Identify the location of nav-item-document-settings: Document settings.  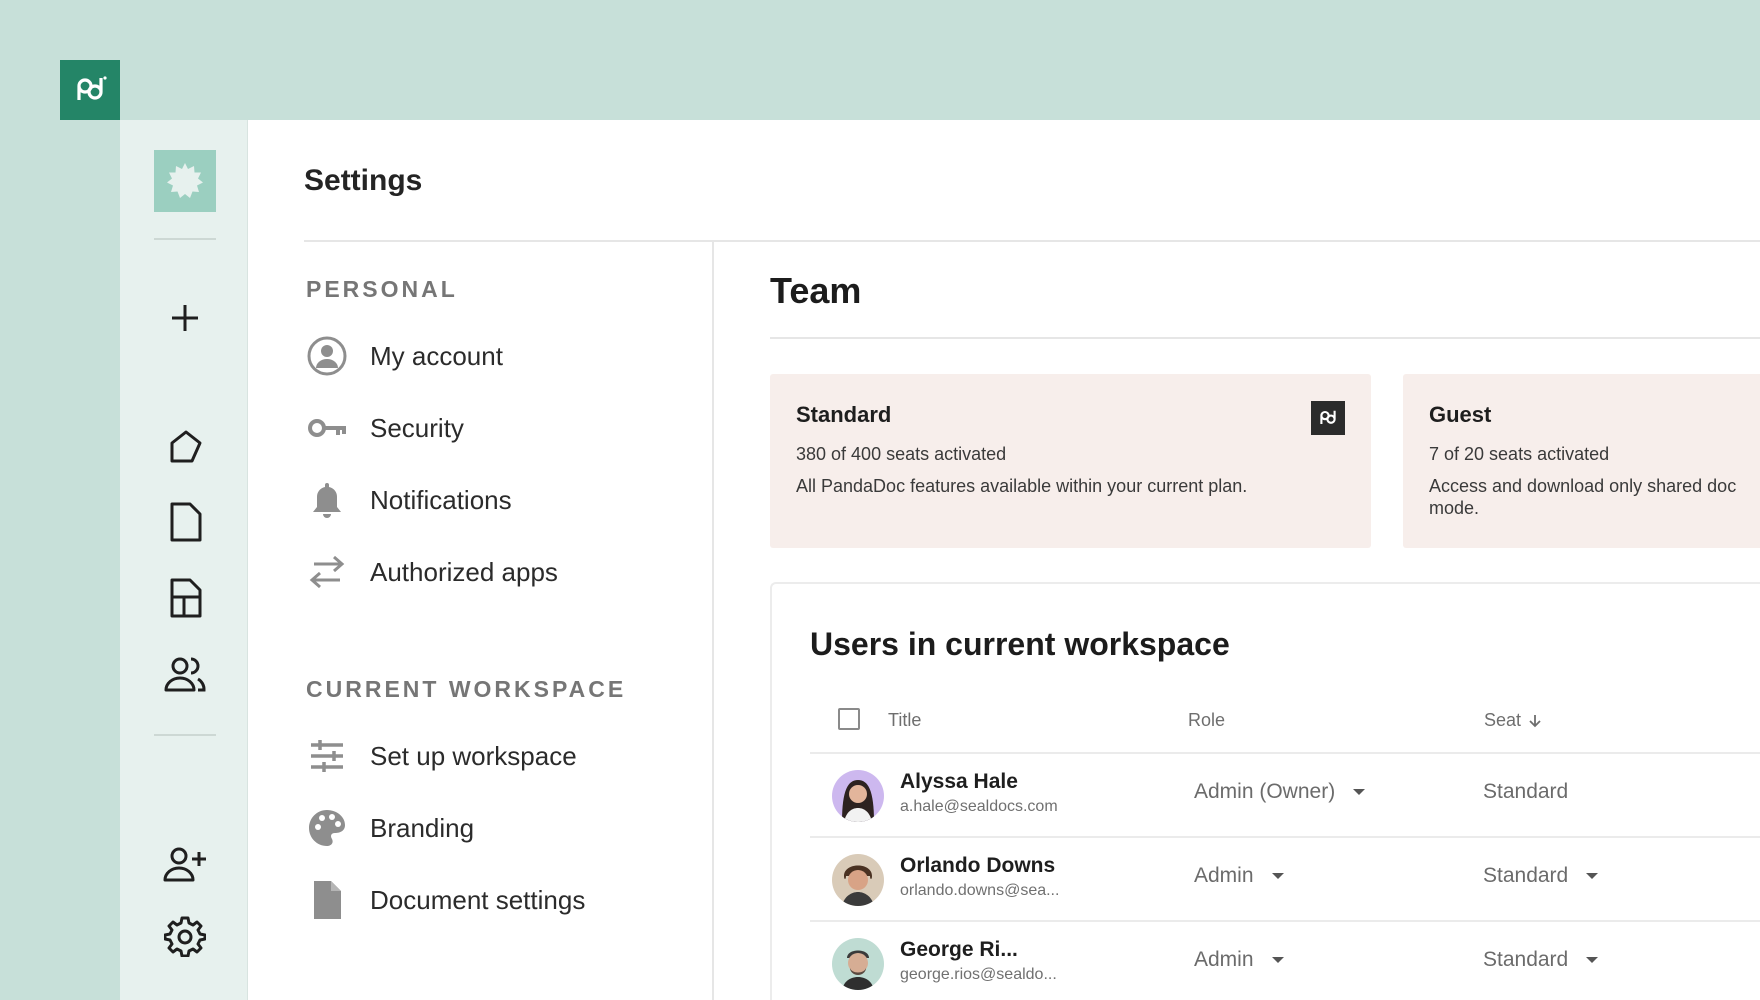
(445, 900).